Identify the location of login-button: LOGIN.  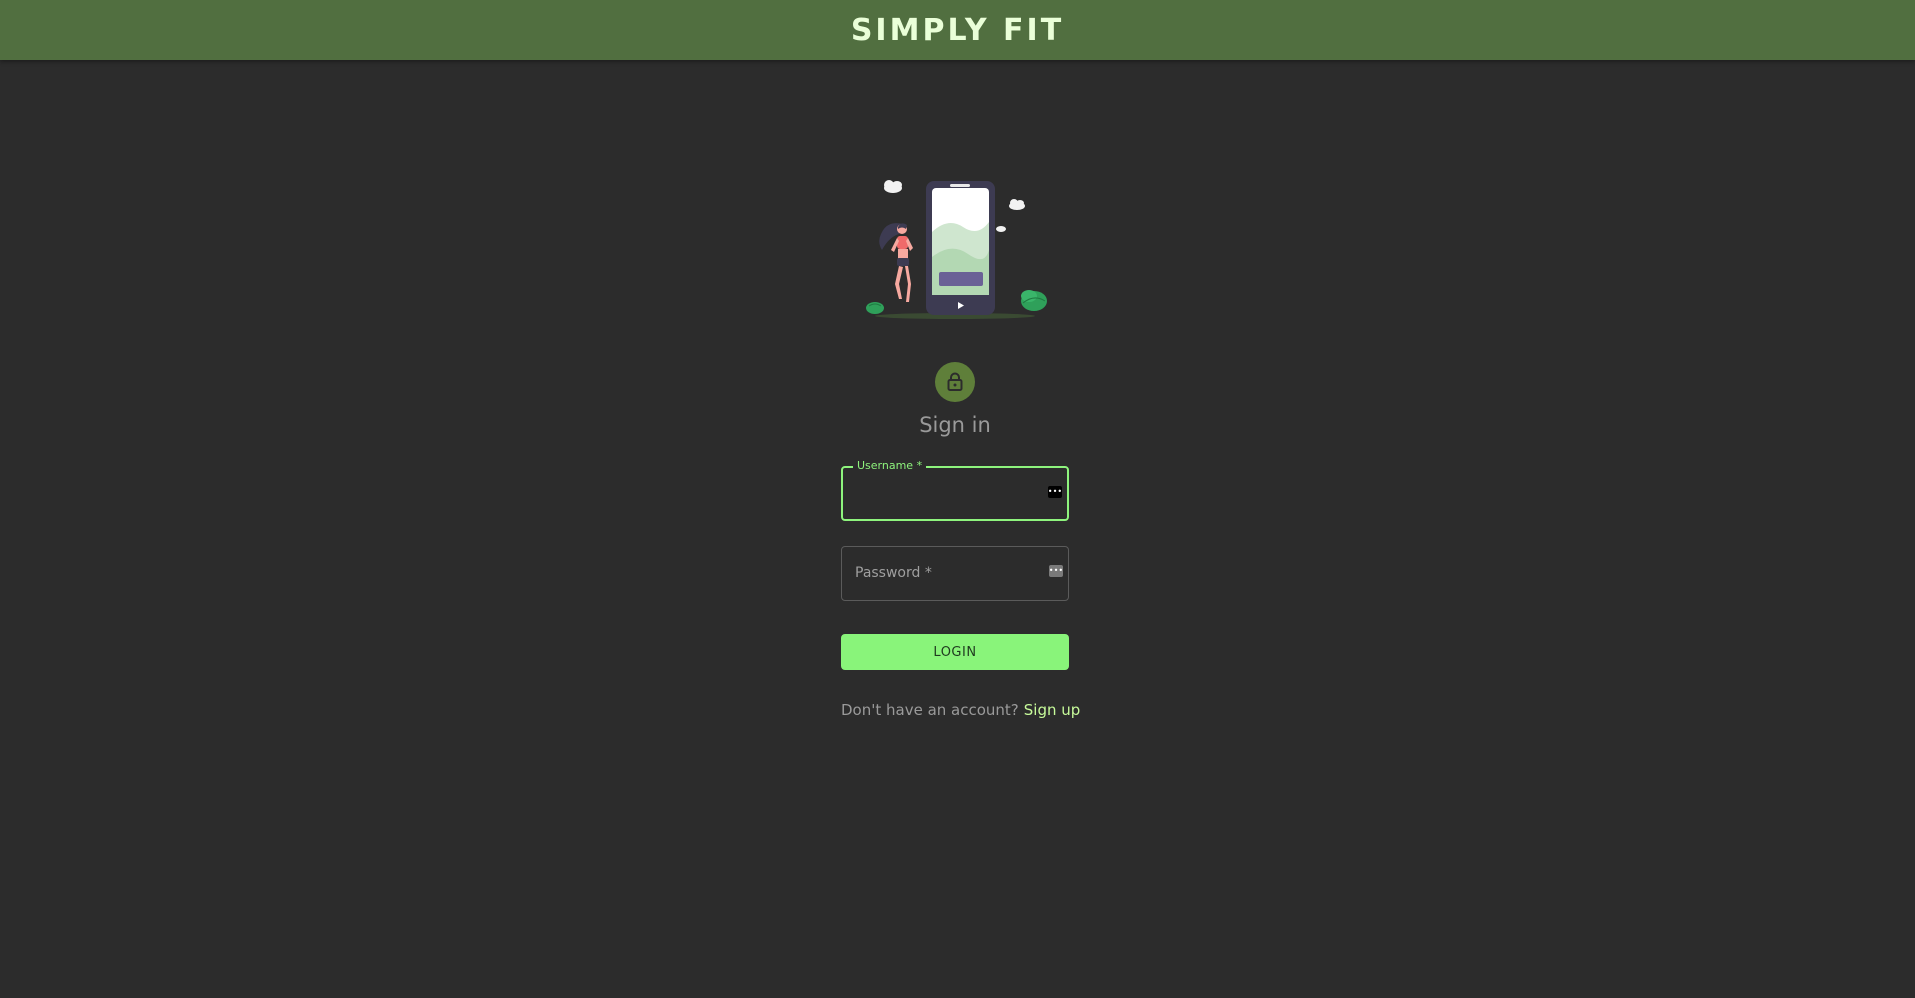
(955, 652).